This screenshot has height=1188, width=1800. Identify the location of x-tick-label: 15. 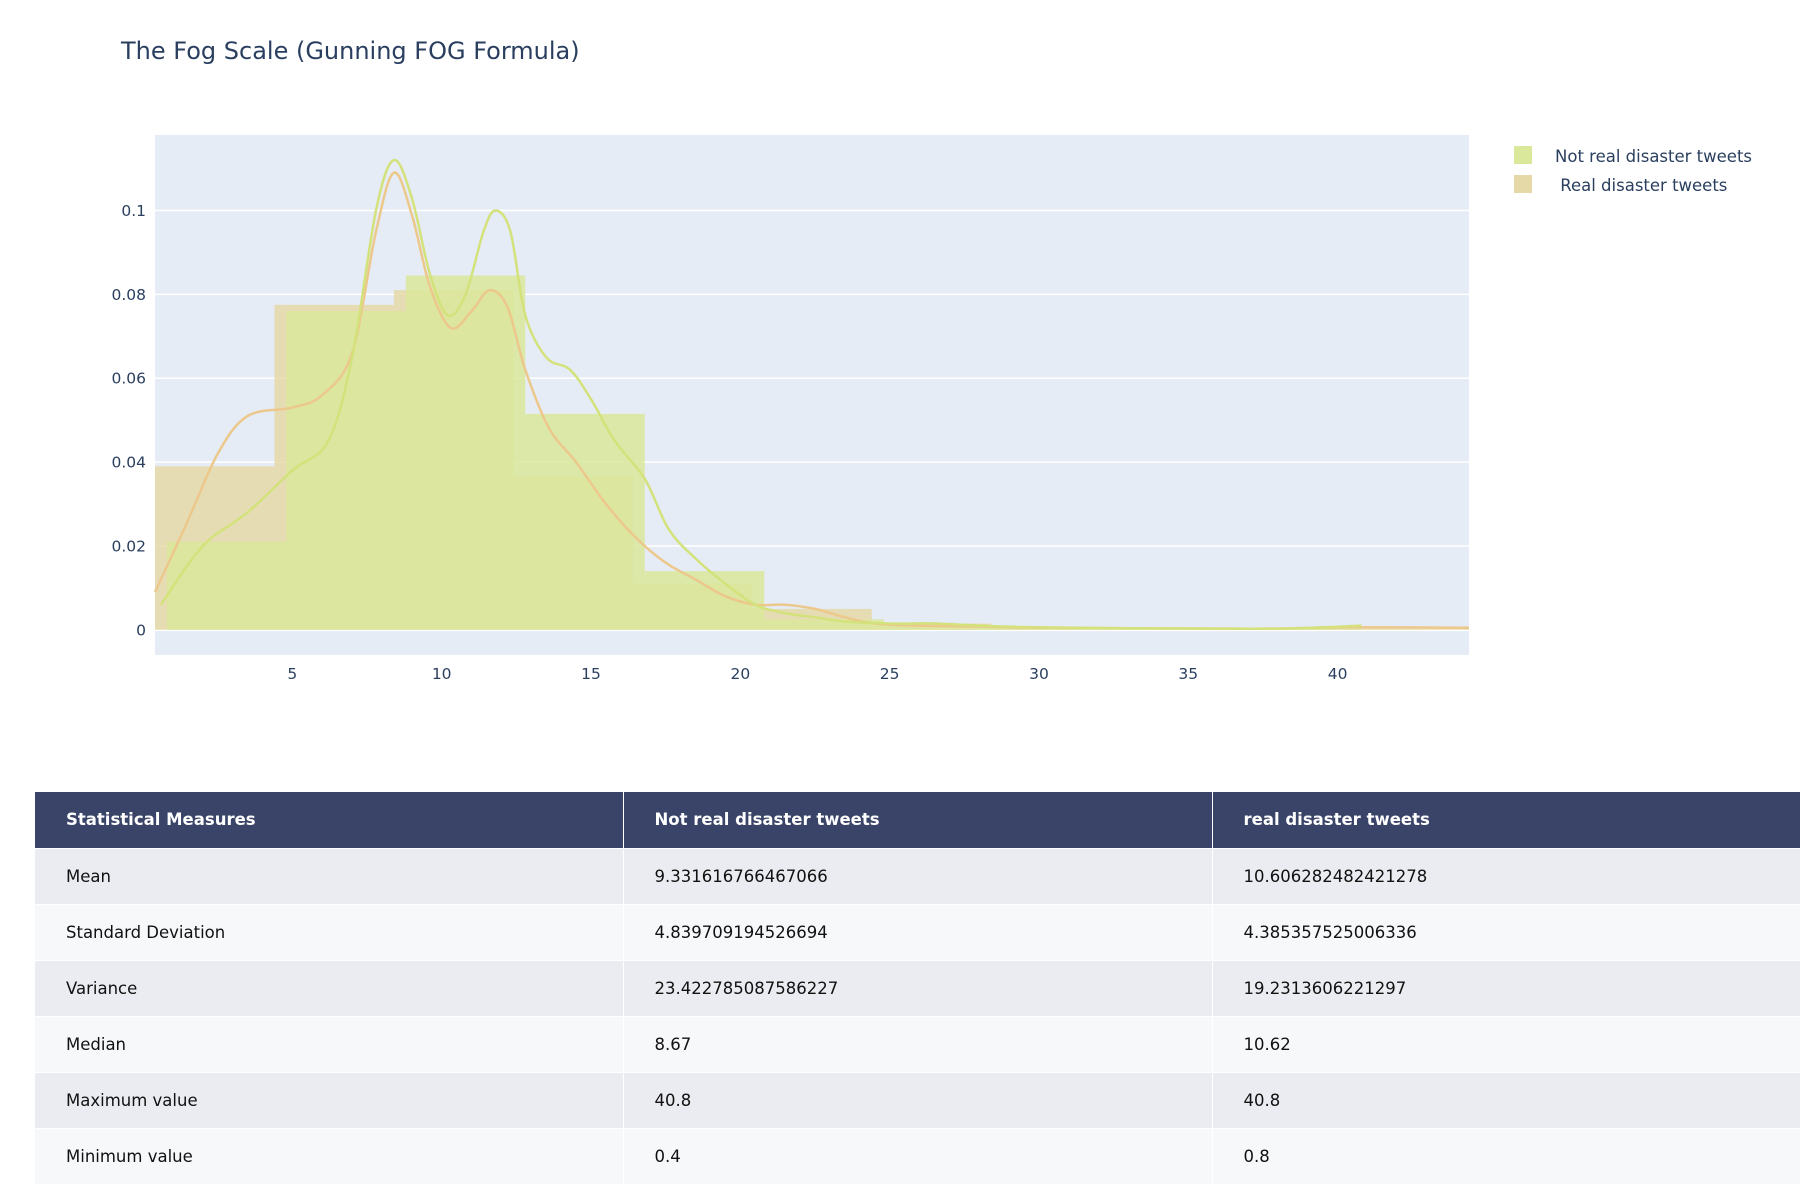
(591, 674).